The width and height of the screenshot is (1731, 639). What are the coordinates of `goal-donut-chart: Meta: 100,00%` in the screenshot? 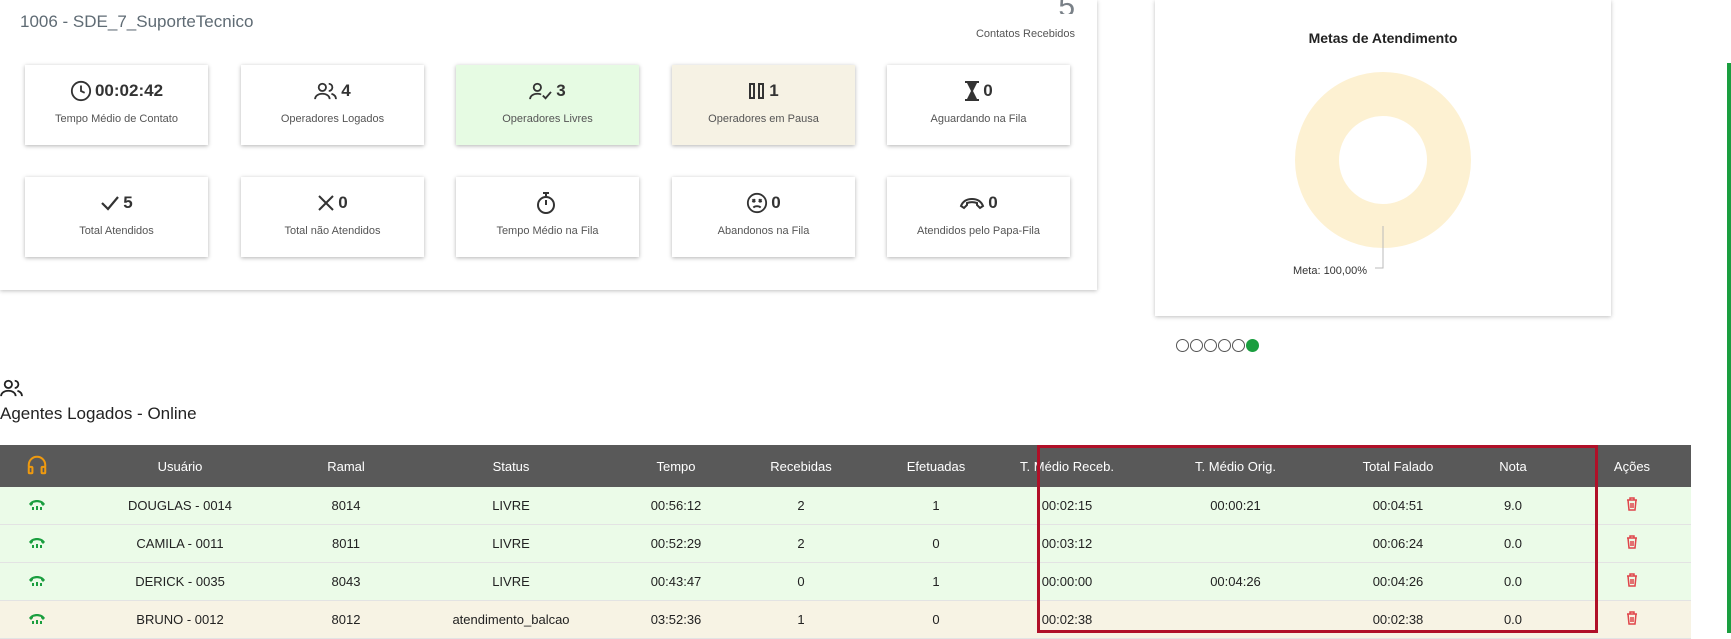 It's located at (1382, 174).